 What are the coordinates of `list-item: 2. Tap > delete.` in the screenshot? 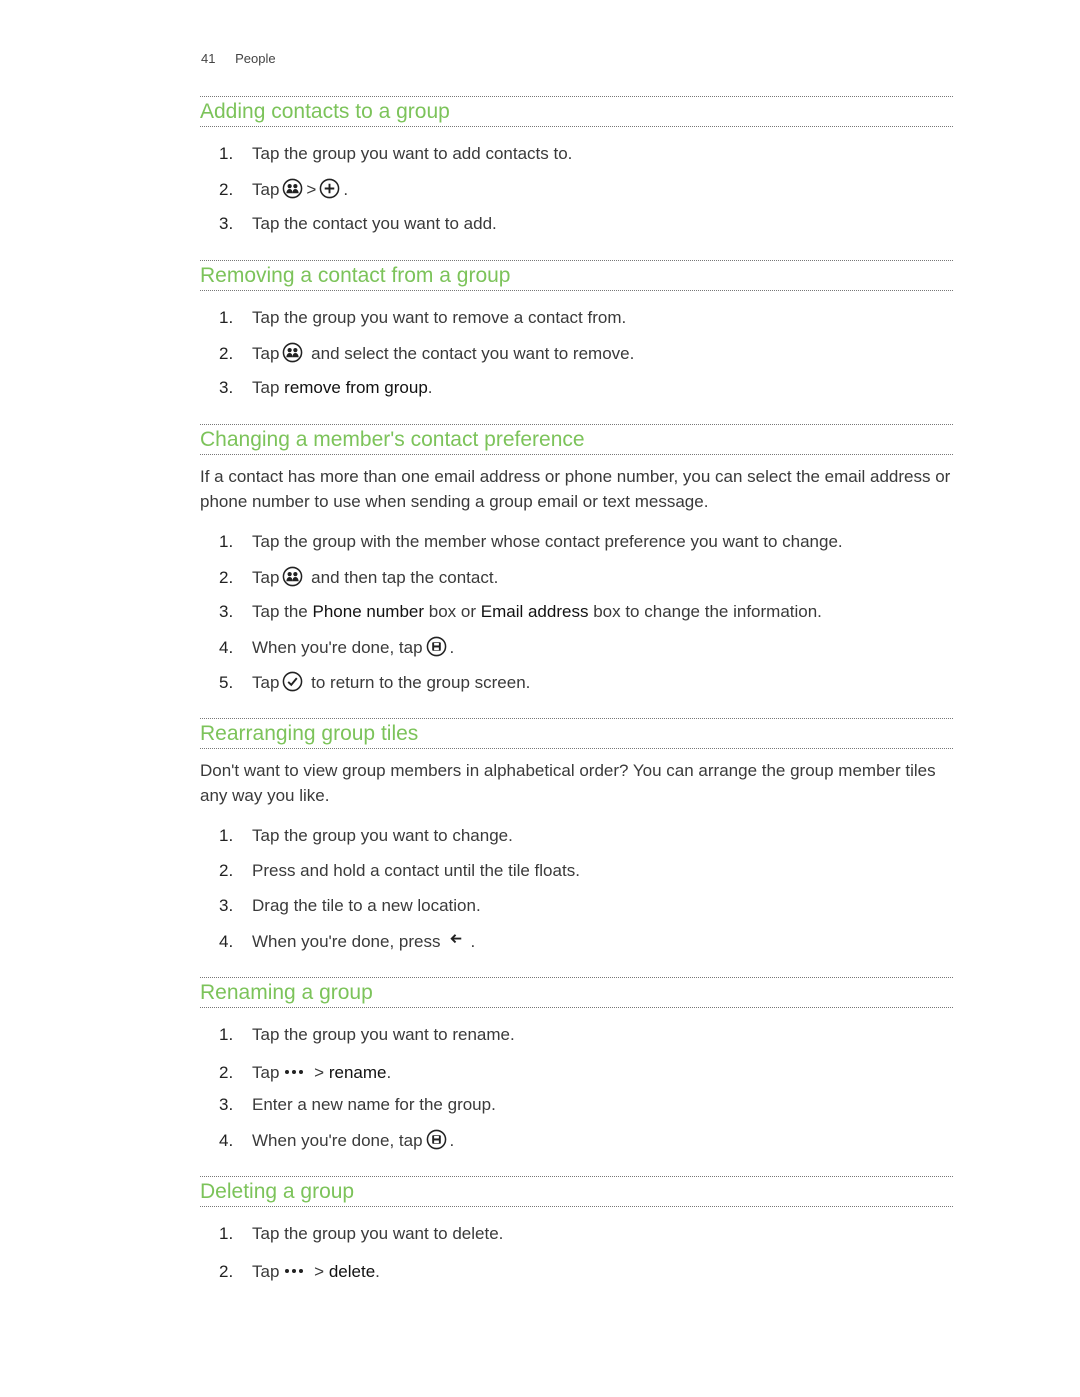 It's located at (299, 1270).